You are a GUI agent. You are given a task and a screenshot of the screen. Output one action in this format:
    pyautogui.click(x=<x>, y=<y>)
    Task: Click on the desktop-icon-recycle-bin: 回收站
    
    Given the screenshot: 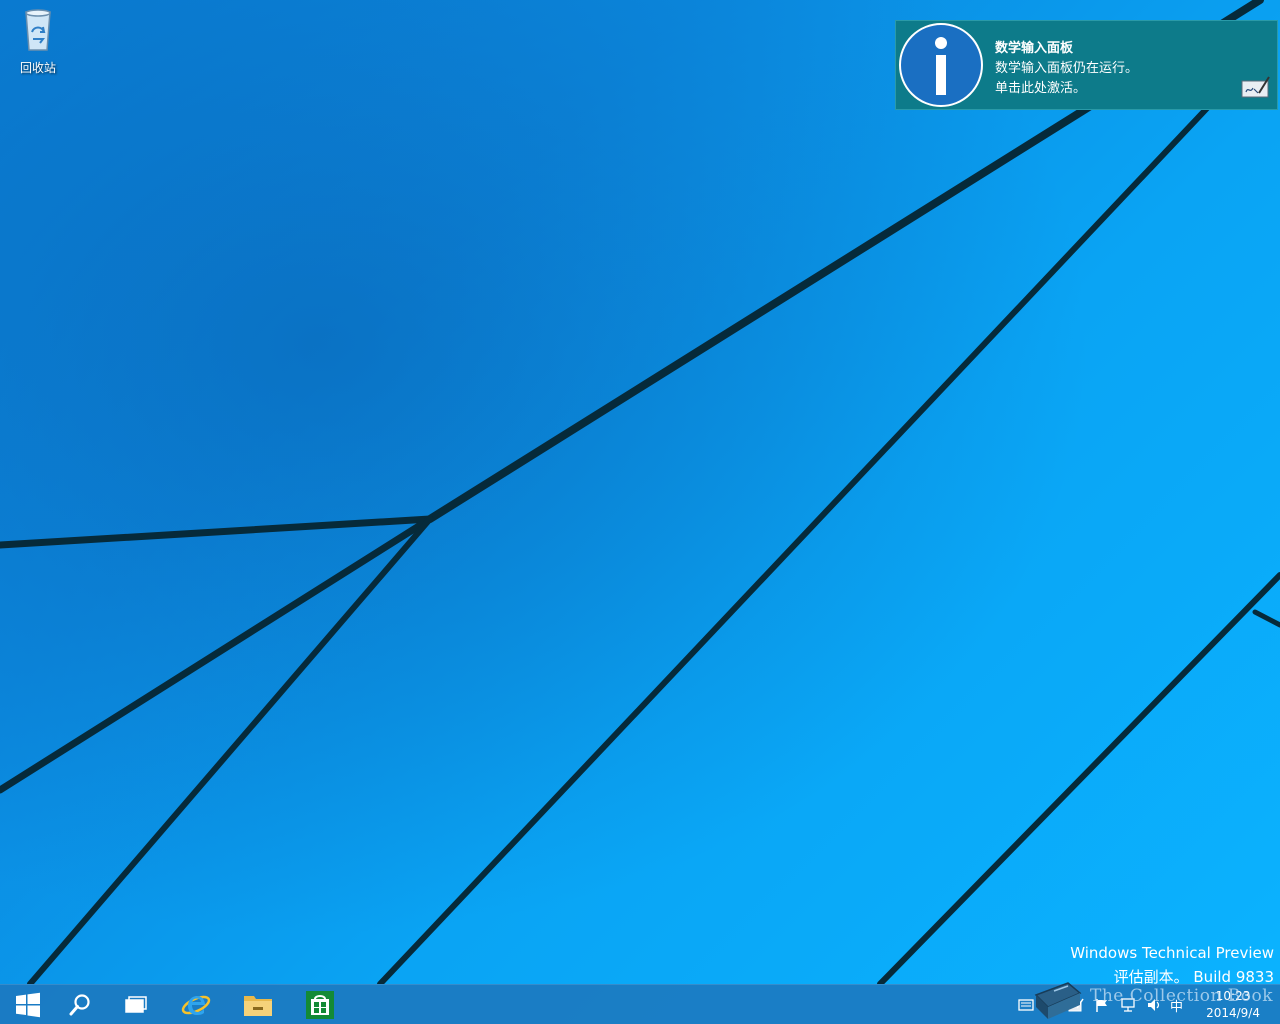 What is the action you would take?
    pyautogui.click(x=38, y=41)
    